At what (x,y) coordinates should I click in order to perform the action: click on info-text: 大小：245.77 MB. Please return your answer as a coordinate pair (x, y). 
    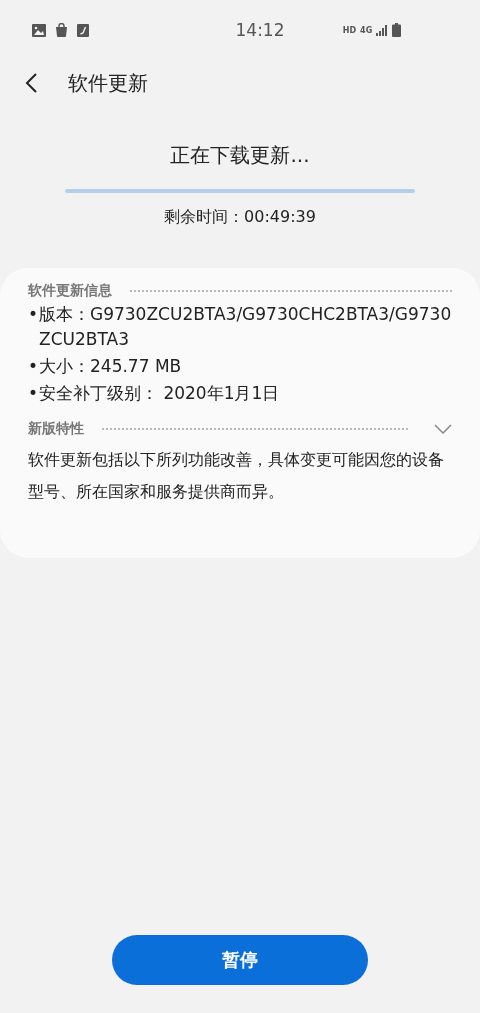
    Looking at the image, I should click on (111, 366).